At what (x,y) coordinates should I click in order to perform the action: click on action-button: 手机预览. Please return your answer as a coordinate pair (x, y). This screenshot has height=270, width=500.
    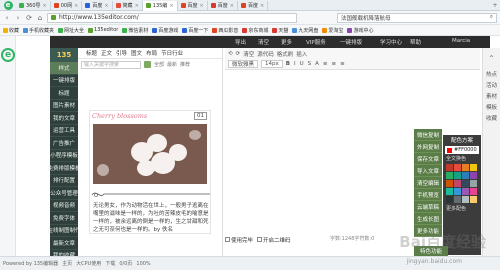
    Looking at the image, I should click on (428, 195).